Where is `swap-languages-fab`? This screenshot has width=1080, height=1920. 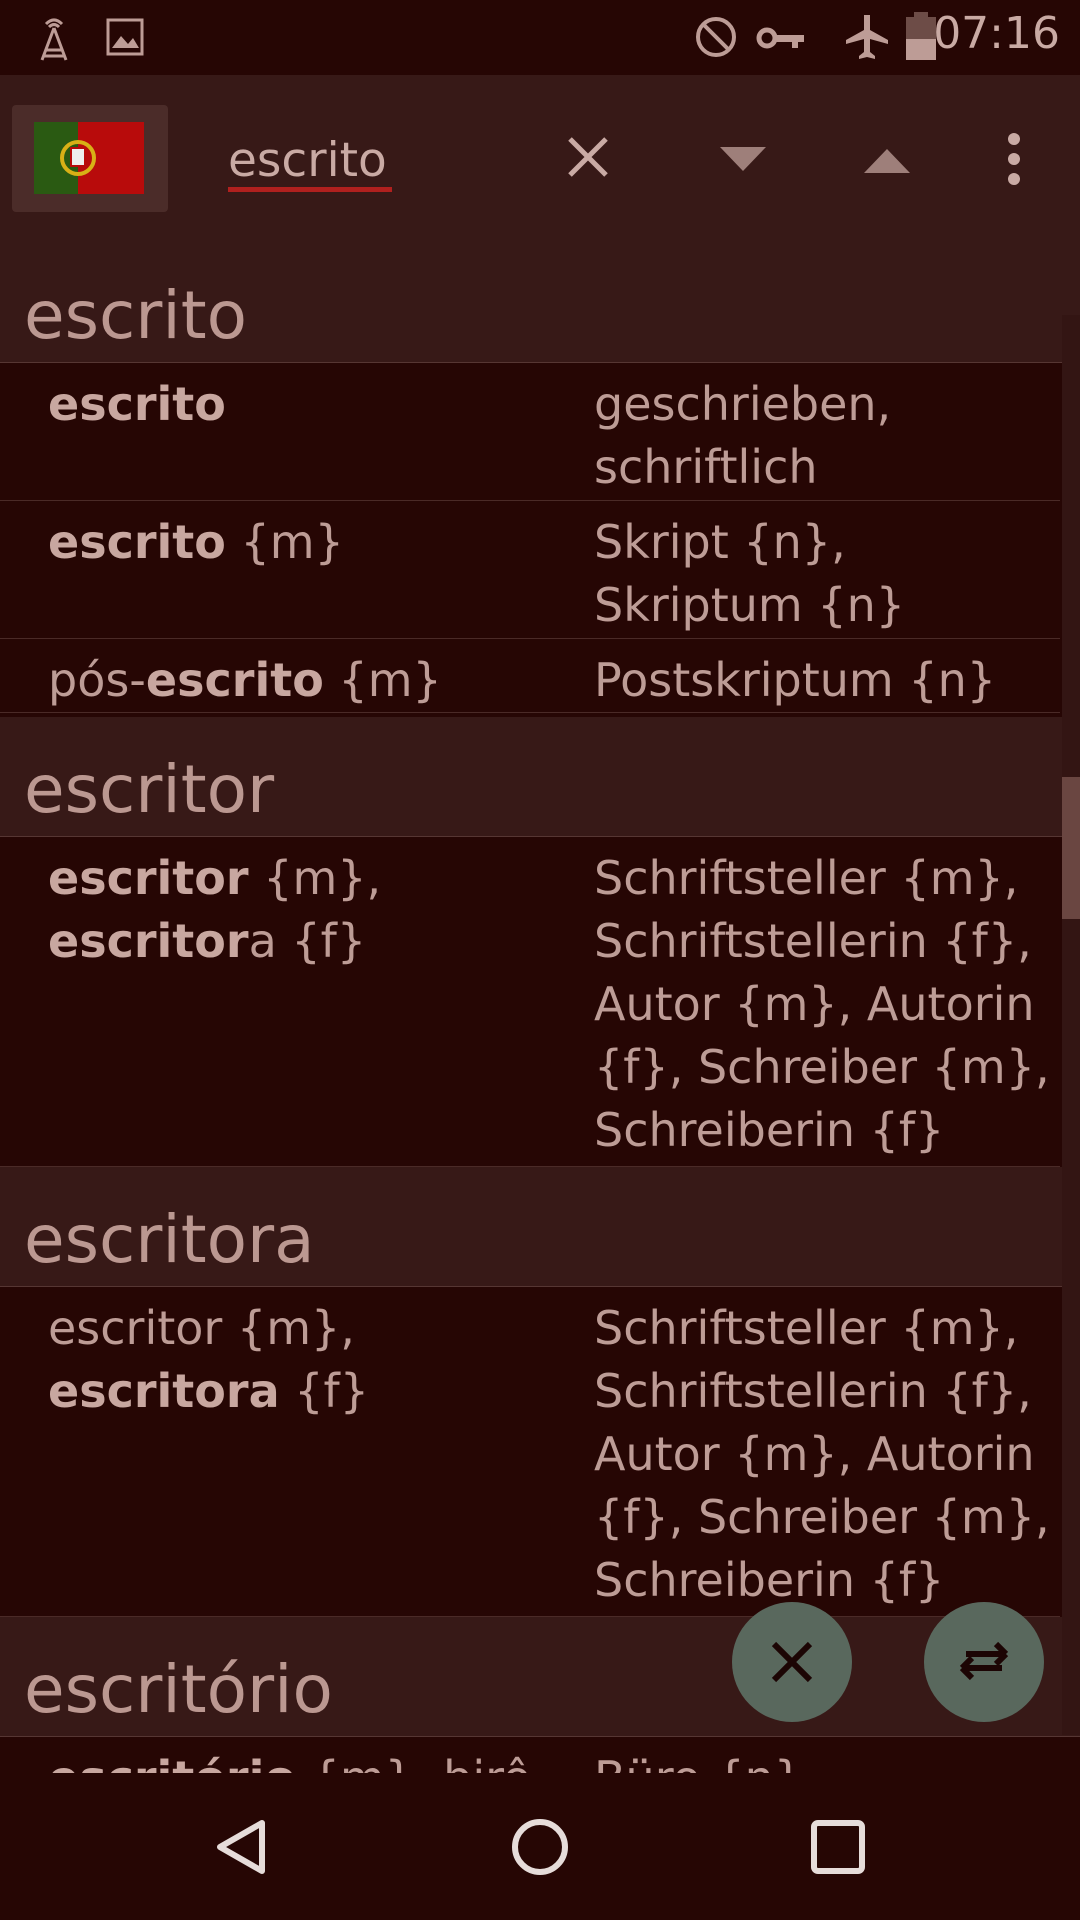 swap-languages-fab is located at coordinates (984, 1662).